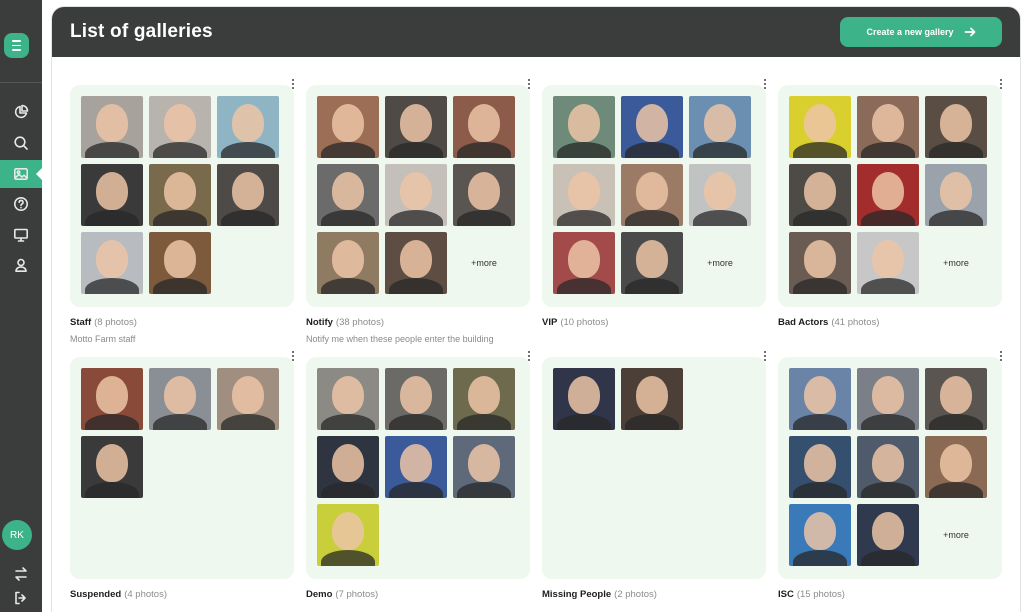  I want to click on sidebar-item-search, so click(21, 143).